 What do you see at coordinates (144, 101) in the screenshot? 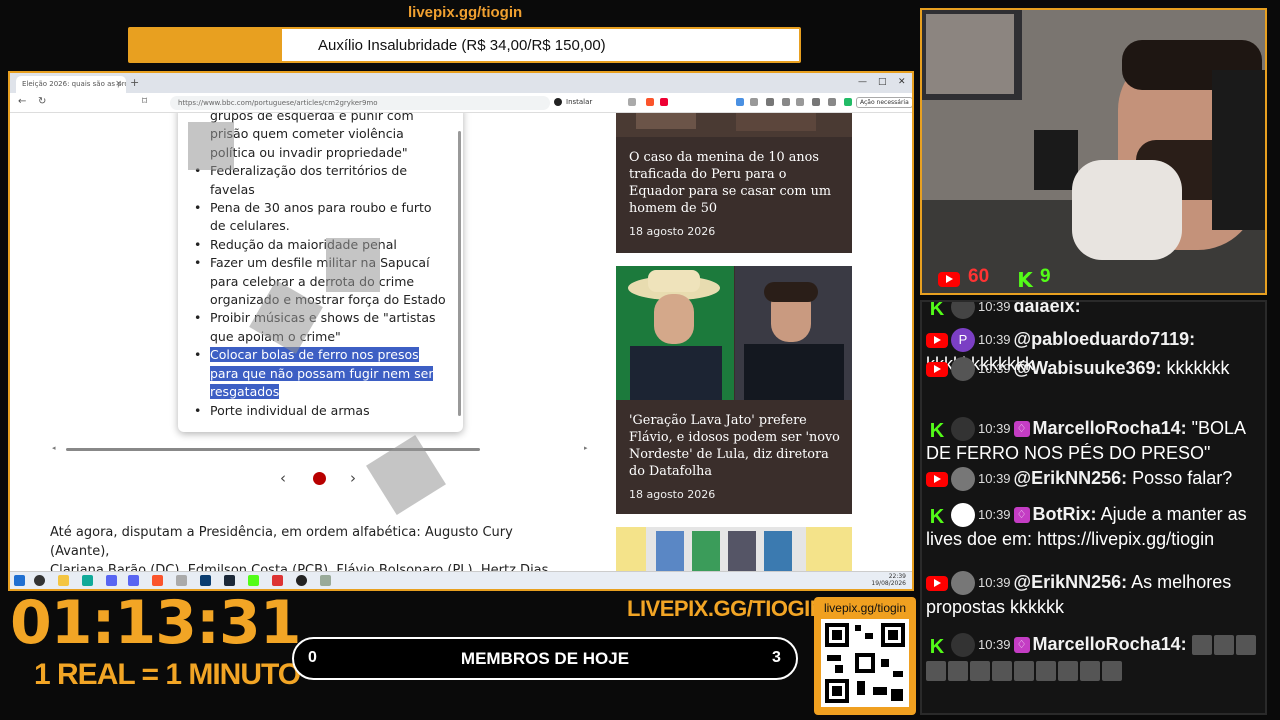
I see `bookmark-icon: ⌑` at bounding box center [144, 101].